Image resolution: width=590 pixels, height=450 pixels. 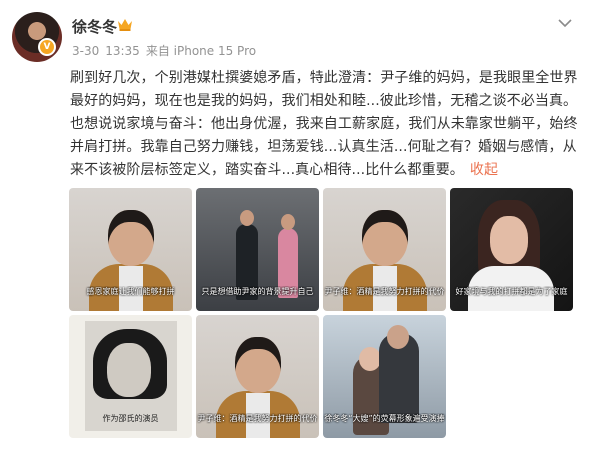 I want to click on post-image-3: 尹子维：酒精是我努力打拼的代价, so click(x=384, y=249).